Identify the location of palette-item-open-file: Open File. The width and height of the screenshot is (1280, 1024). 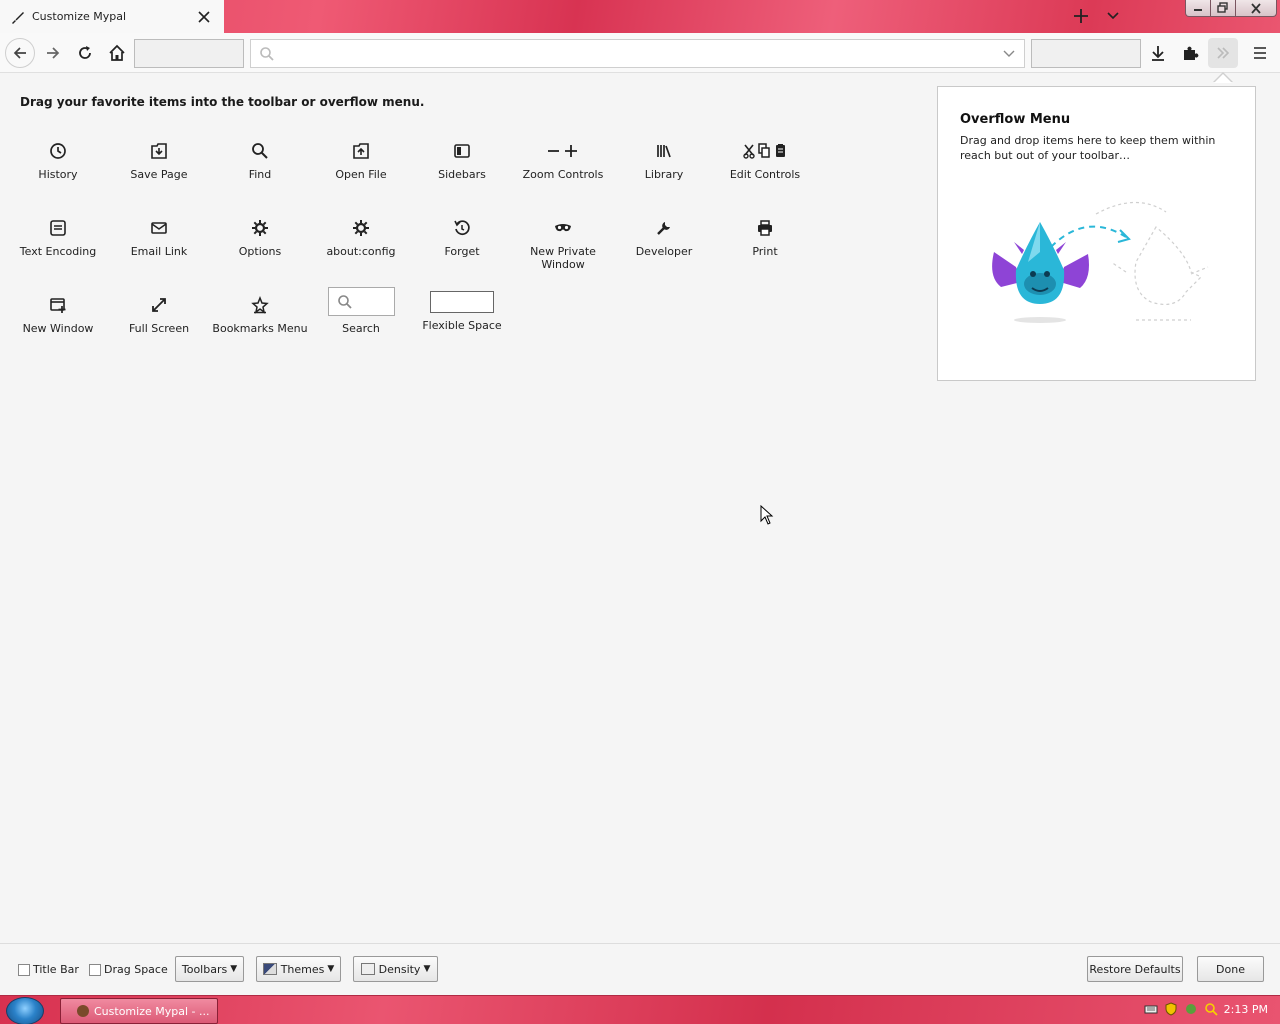
(361, 160).